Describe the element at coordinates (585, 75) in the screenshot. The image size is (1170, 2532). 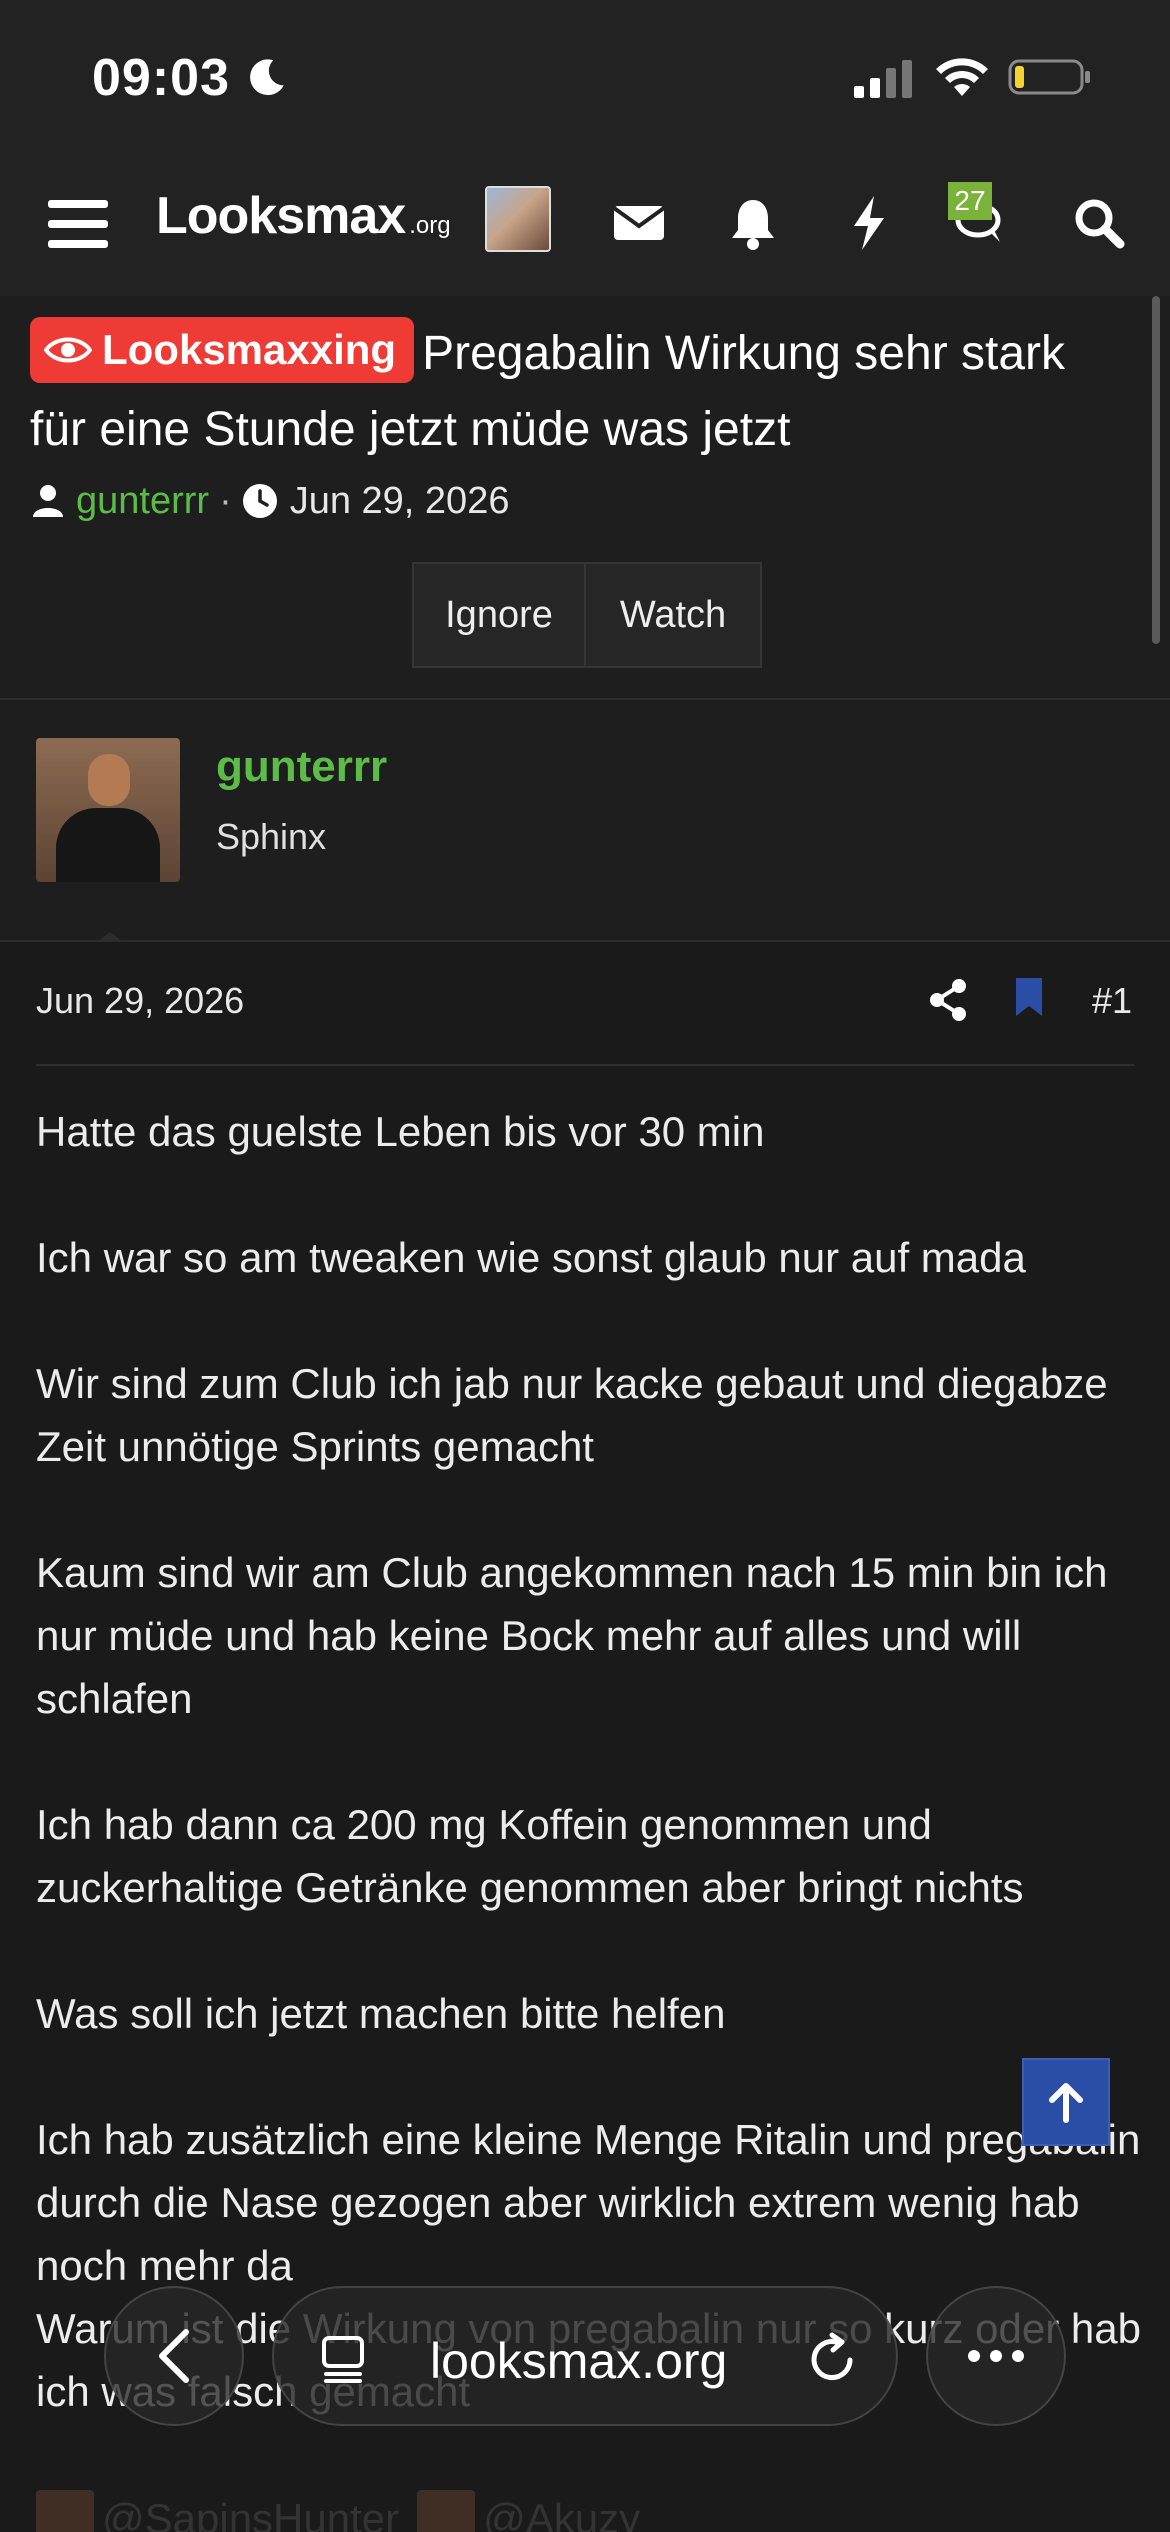
I see `status-bar: 09:03` at that location.